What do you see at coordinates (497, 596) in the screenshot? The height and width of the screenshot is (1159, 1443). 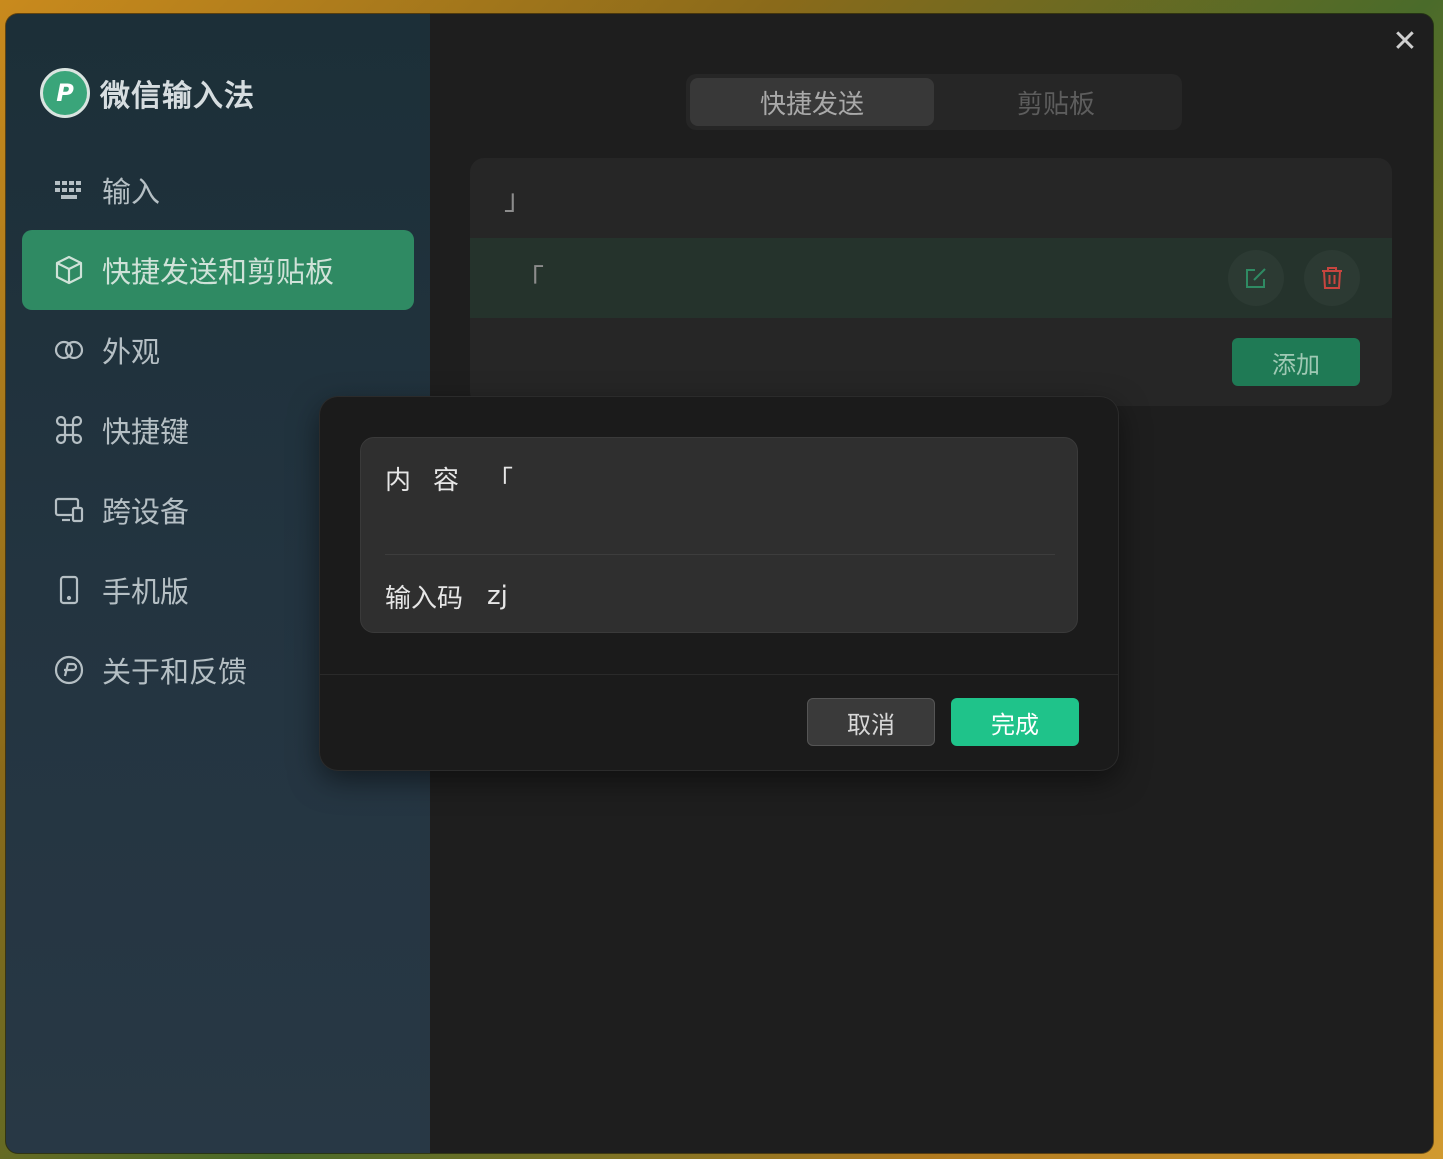 I see `code-value: zj` at bounding box center [497, 596].